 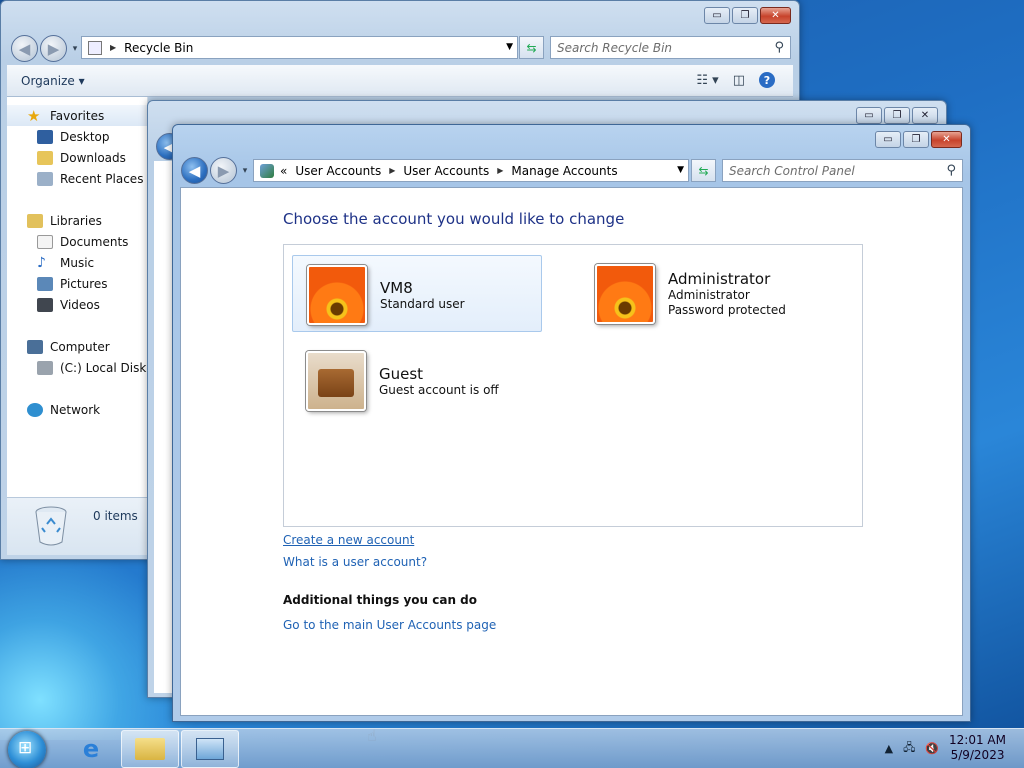 I want to click on preview-pane-icon: ◫, so click(x=739, y=80).